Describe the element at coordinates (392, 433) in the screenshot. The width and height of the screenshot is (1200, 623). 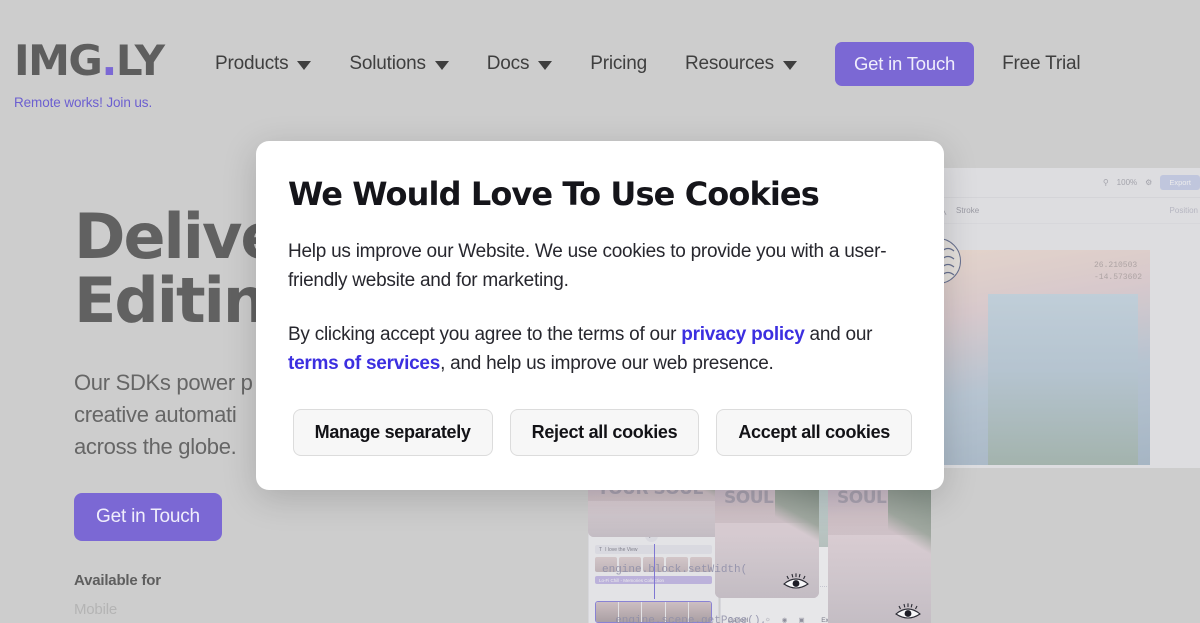
I see `manage-separately-button: Manage separately` at that location.